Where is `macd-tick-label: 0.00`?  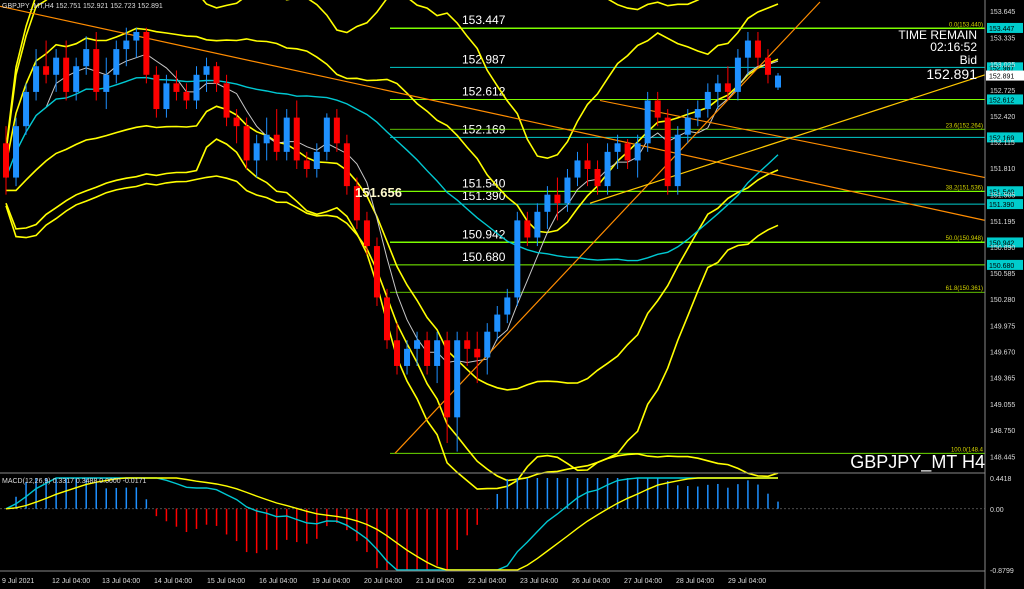
macd-tick-label: 0.00 is located at coordinates (997, 510).